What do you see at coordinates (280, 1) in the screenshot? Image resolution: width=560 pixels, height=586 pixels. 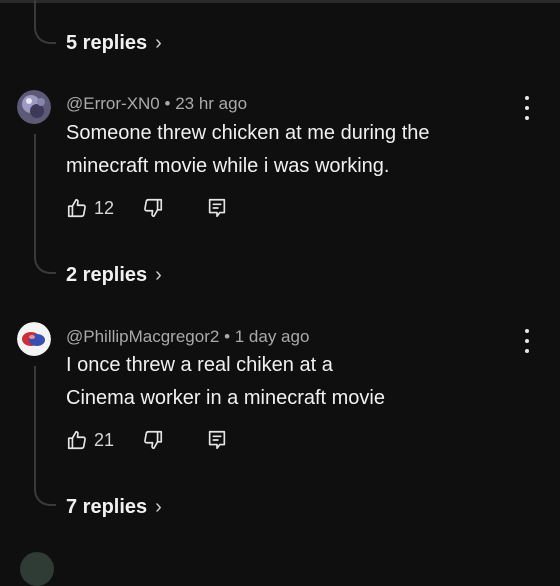 I see `top-divider` at bounding box center [280, 1].